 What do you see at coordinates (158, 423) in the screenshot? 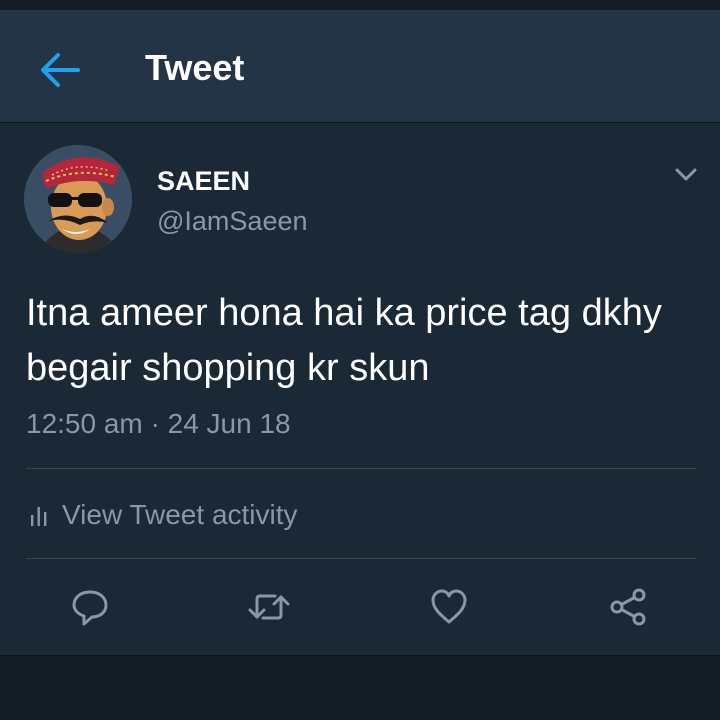
I see `tweet-timestamp: 12:50 am · 24 Jun 18` at bounding box center [158, 423].